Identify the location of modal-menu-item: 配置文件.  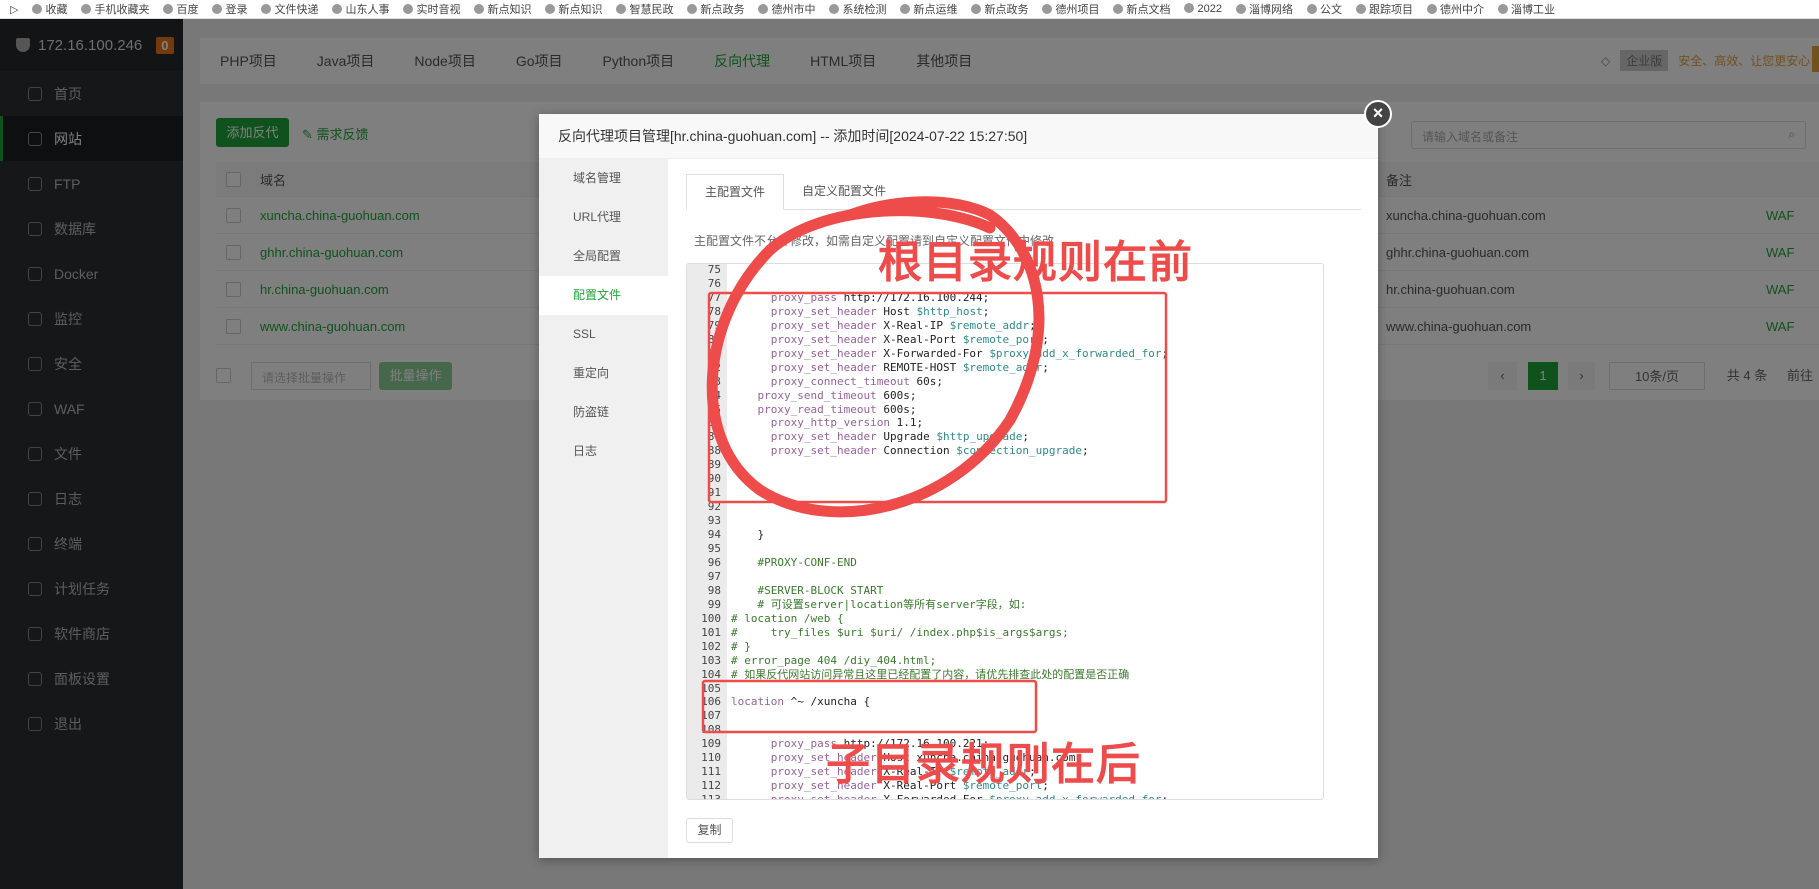
(603, 295).